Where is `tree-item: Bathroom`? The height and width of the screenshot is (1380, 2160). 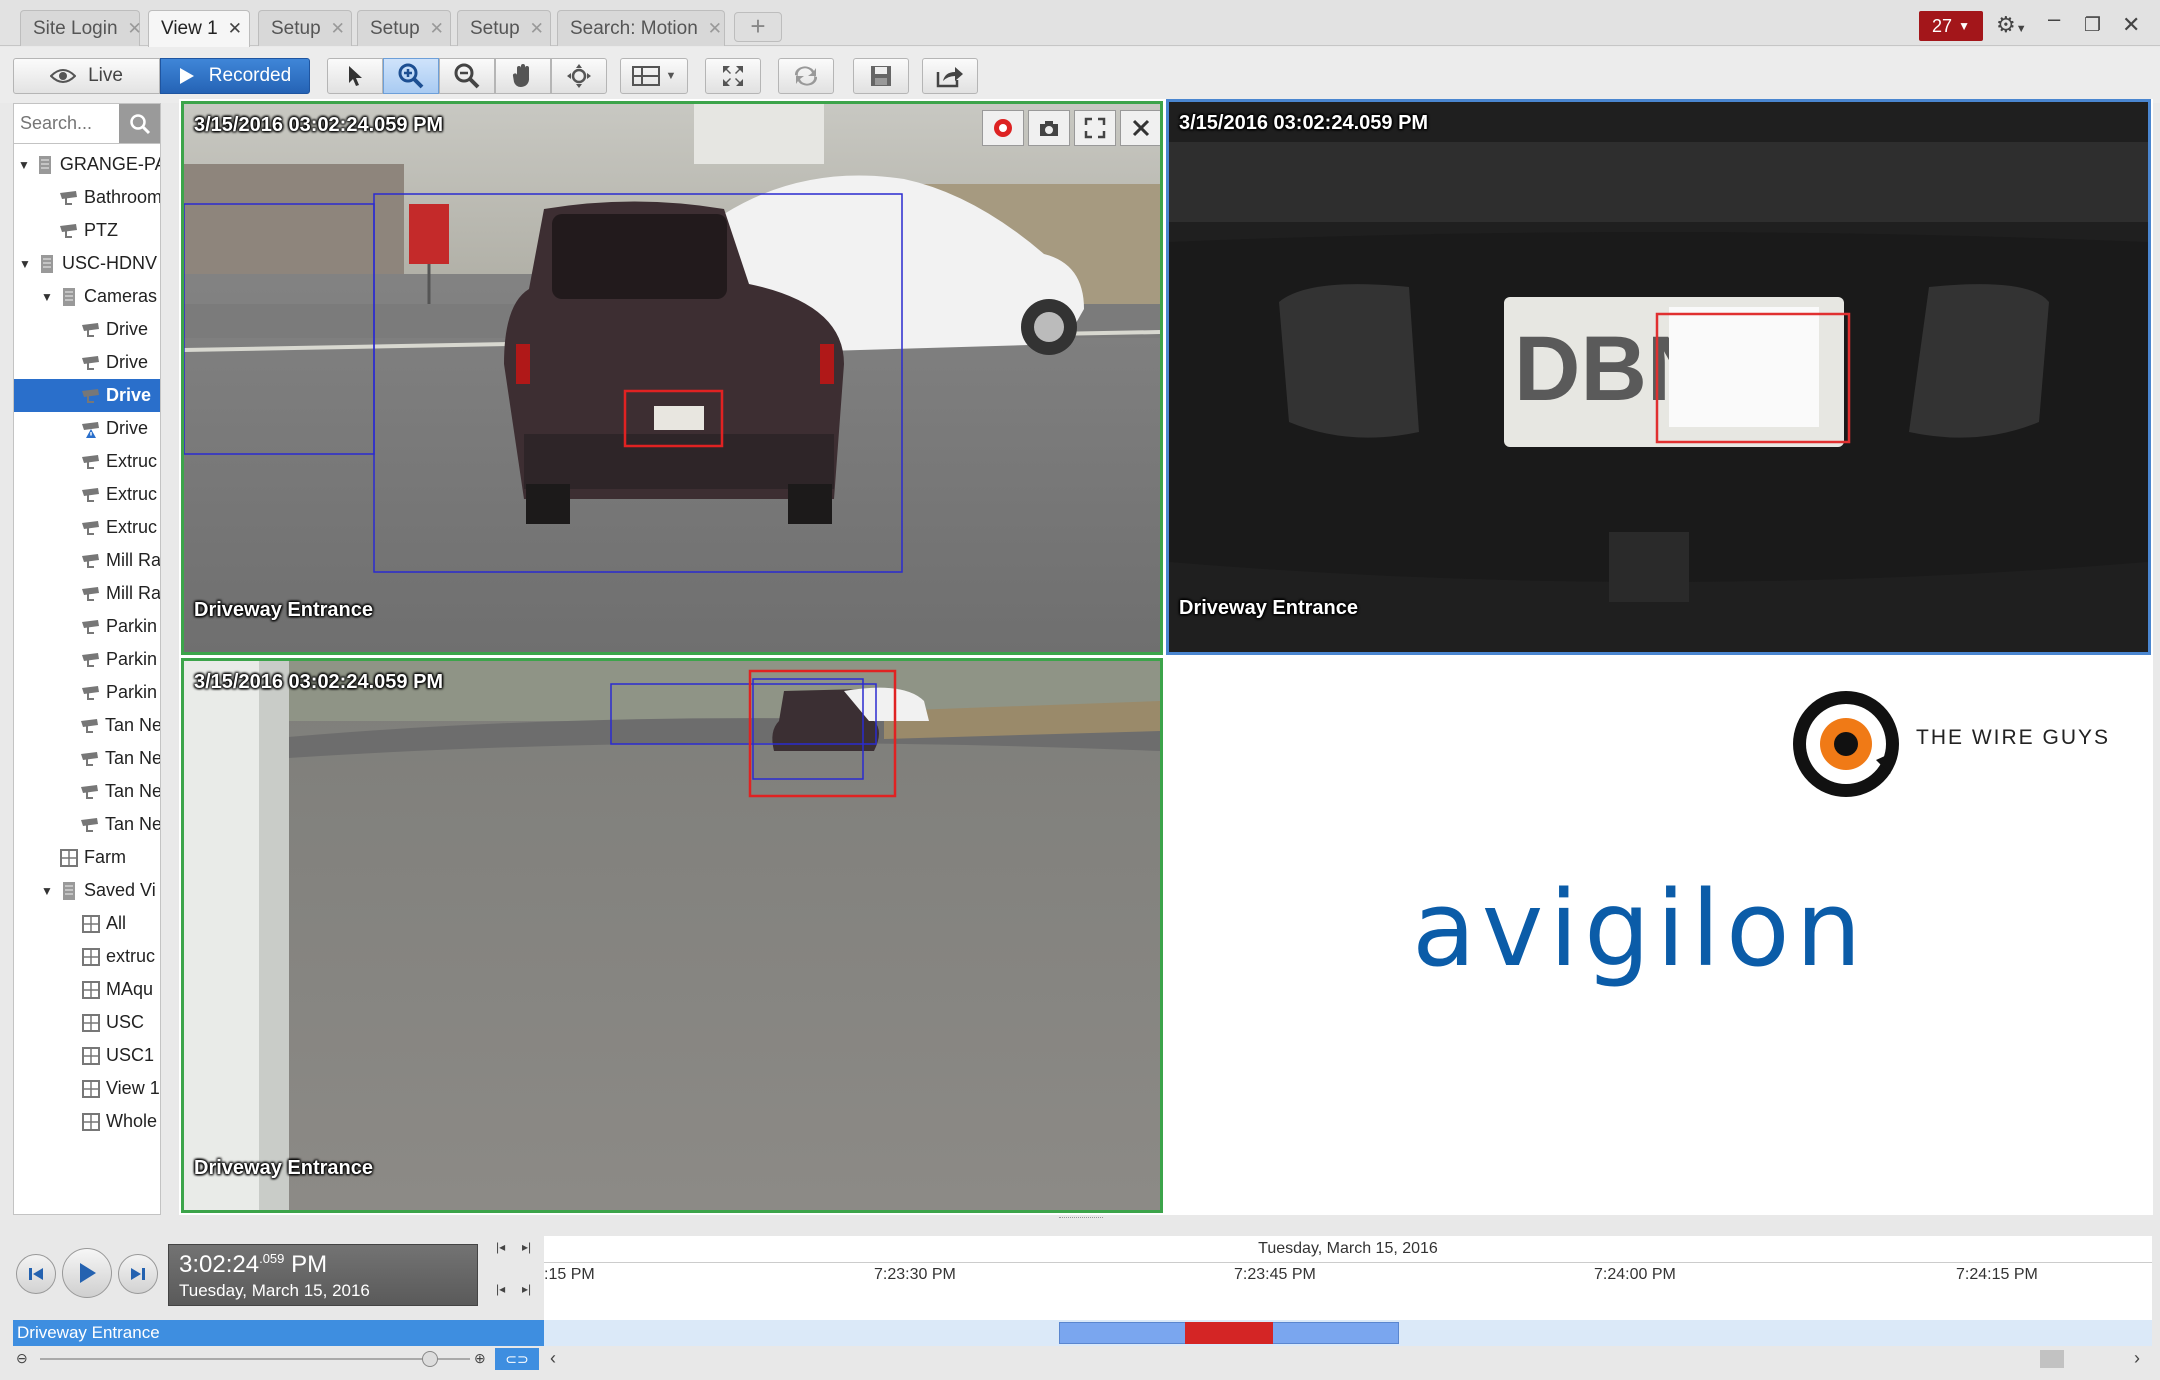
tree-item: Bathroom is located at coordinates (87, 197).